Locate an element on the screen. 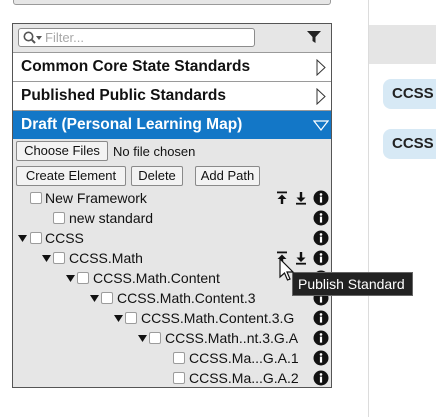 The height and width of the screenshot is (417, 436). node-label: New Framework is located at coordinates (96, 198).